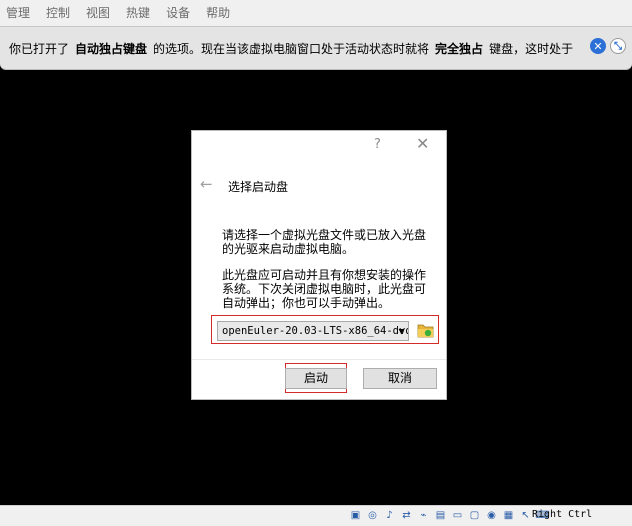 The image size is (632, 526). I want to click on optical-drive-icon: ◎, so click(372, 515).